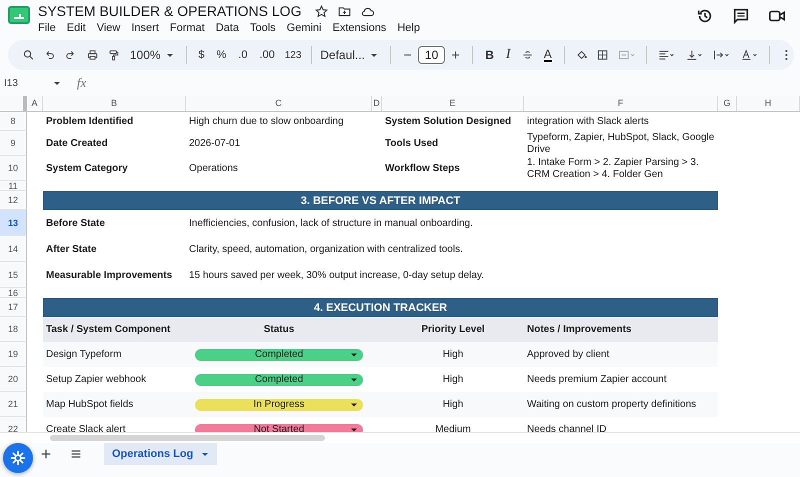 Image resolution: width=800 pixels, height=477 pixels. I want to click on row-header: 16, so click(13, 293).